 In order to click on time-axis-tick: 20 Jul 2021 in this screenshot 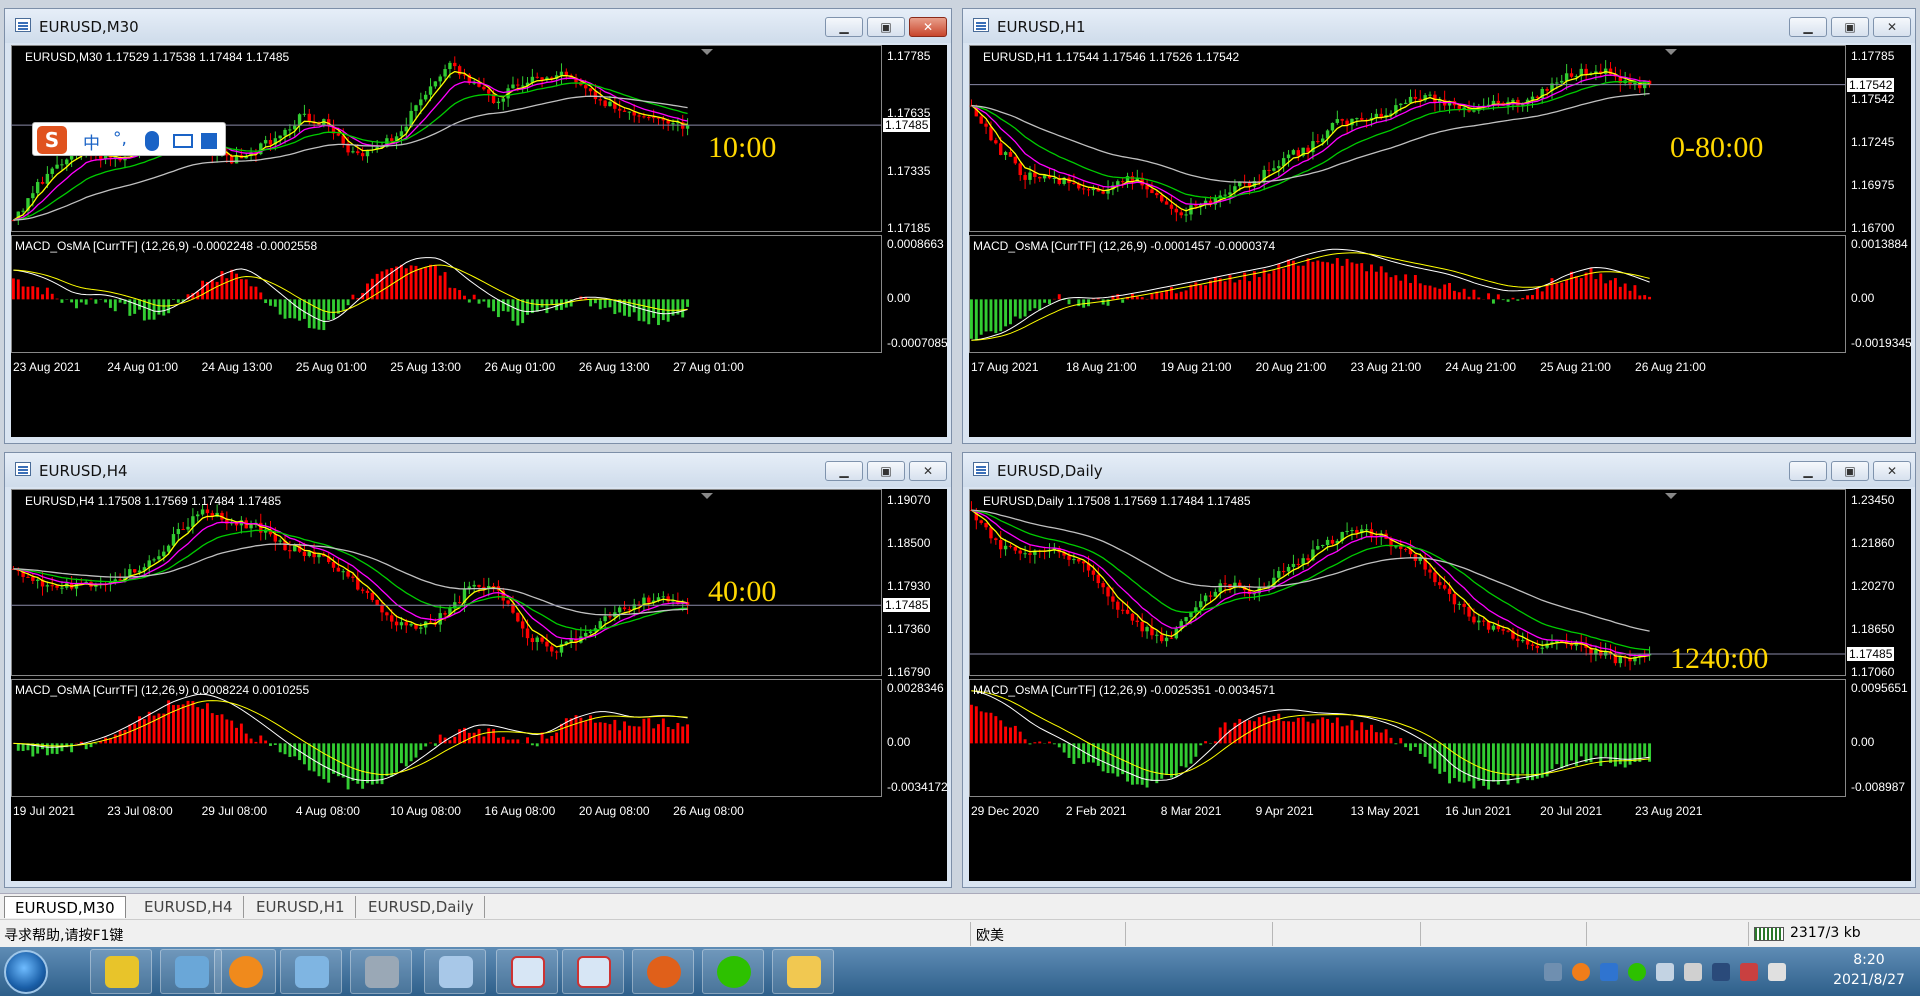, I will do `click(1571, 811)`.